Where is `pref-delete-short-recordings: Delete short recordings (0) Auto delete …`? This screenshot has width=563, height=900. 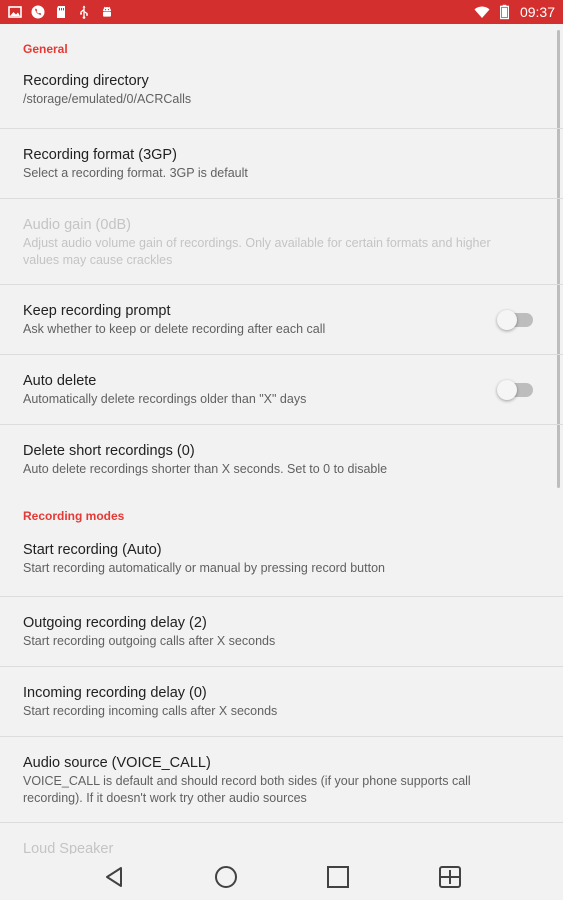
pref-delete-short-recordings: Delete short recordings (0) Auto delete … is located at coordinates (281, 460).